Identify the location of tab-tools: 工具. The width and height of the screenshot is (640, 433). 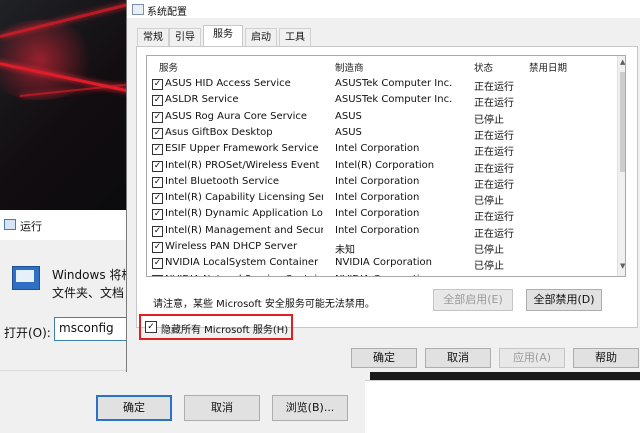
(295, 37).